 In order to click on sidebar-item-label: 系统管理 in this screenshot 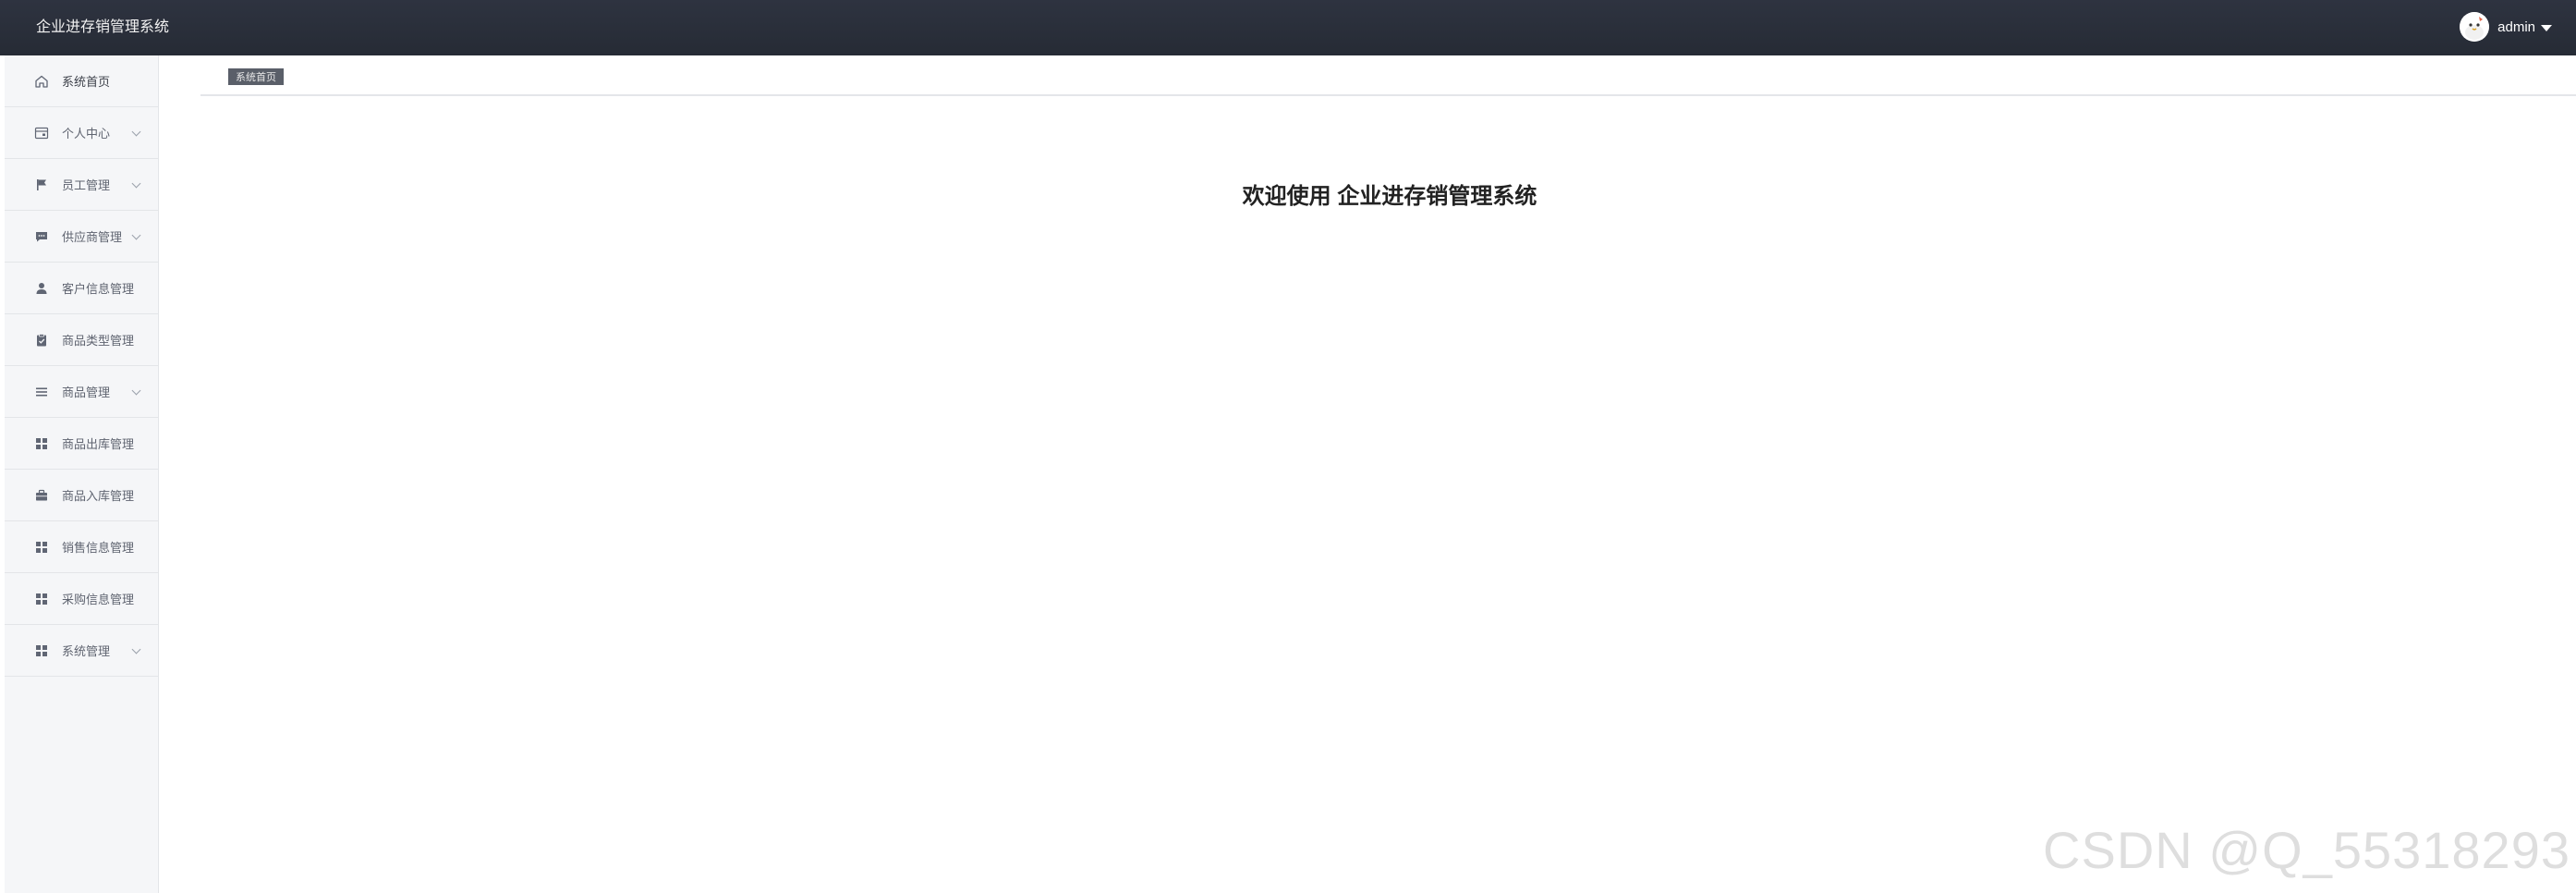, I will do `click(86, 651)`.